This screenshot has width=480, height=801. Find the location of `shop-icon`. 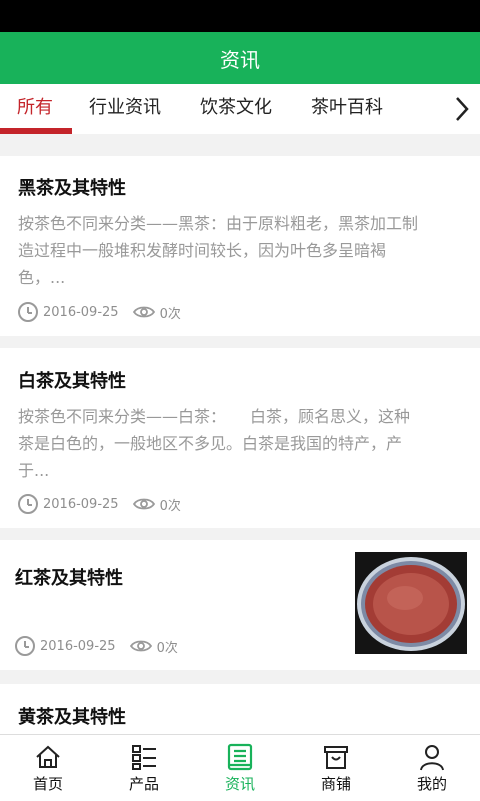

shop-icon is located at coordinates (336, 757).